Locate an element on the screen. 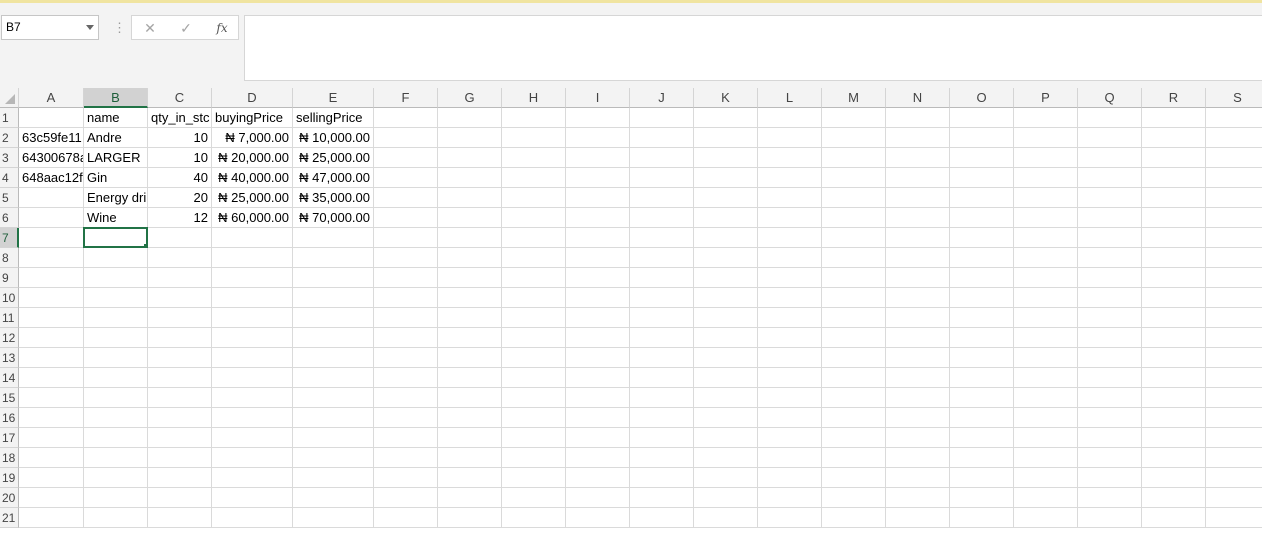 This screenshot has width=1262, height=533. cell-k18 is located at coordinates (726, 458).